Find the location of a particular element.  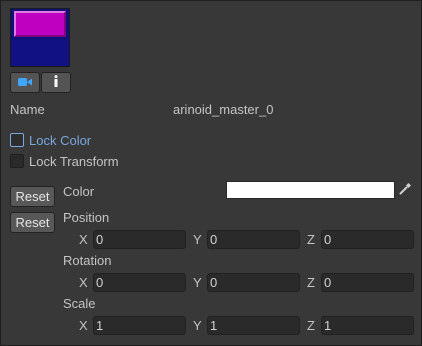

scale-label: Scale is located at coordinates (79, 303).